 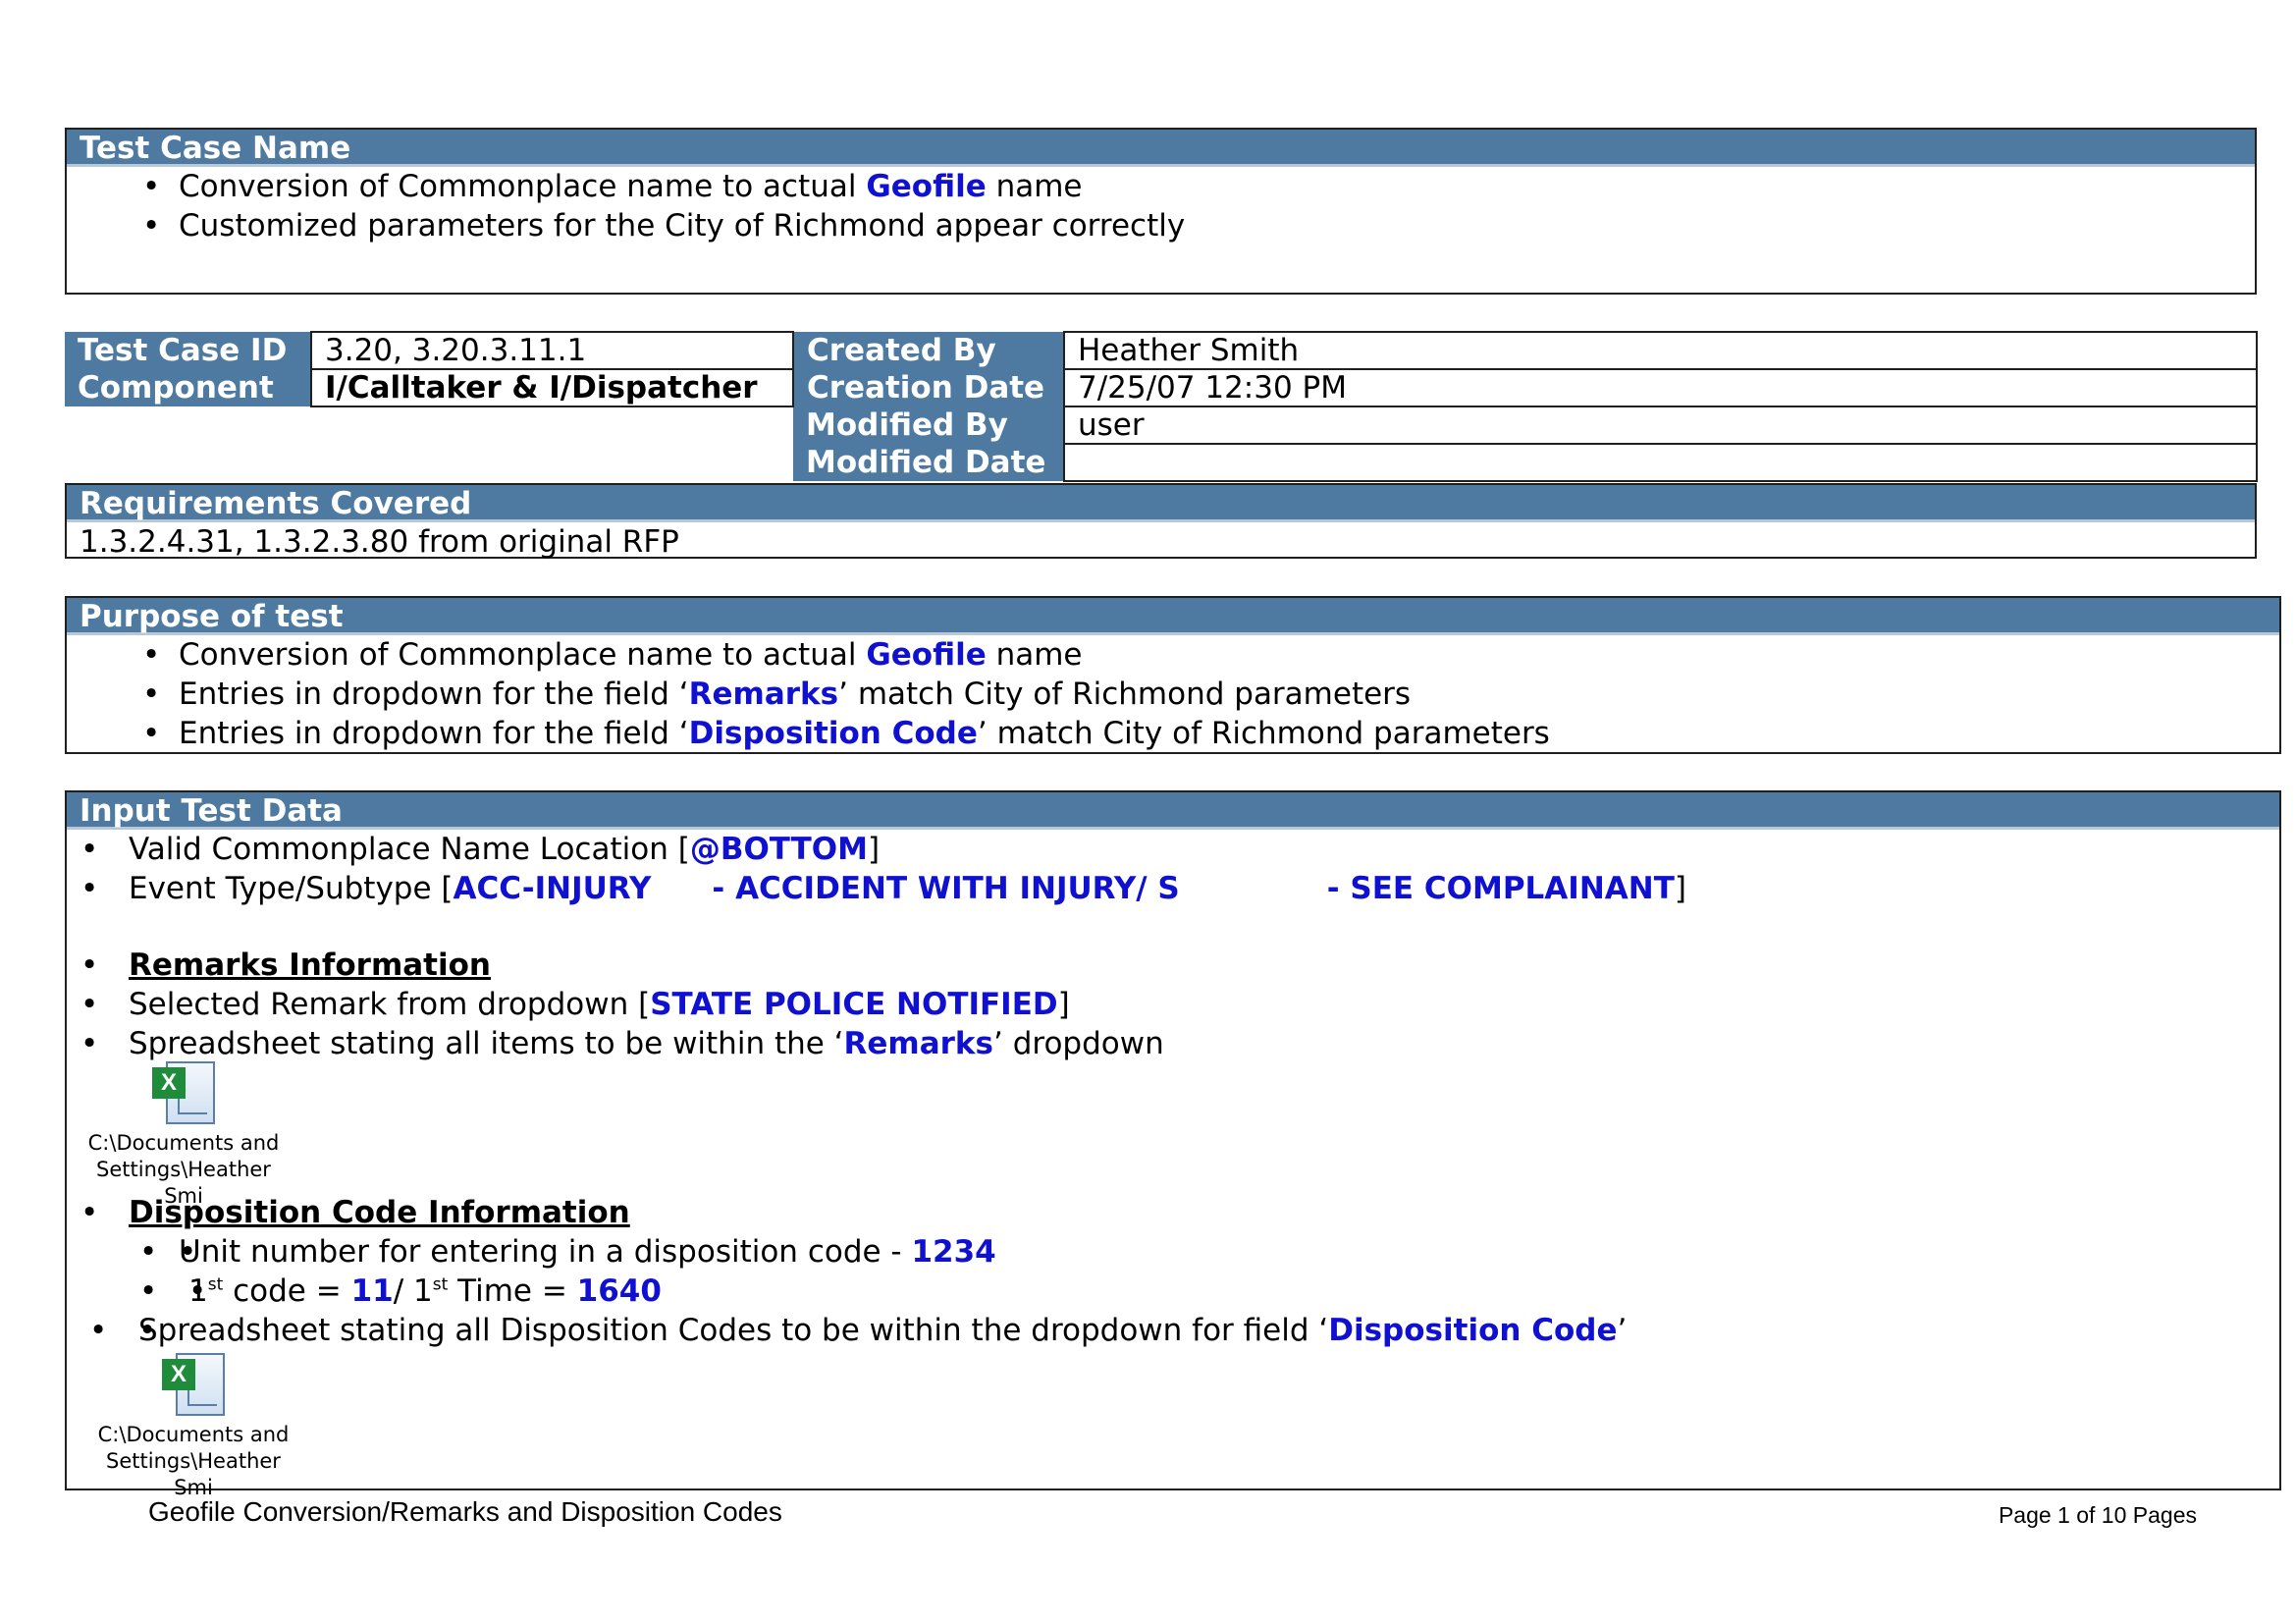 I want to click on component-value: I/Calltaker & I/Dispatcher, so click(x=552, y=387).